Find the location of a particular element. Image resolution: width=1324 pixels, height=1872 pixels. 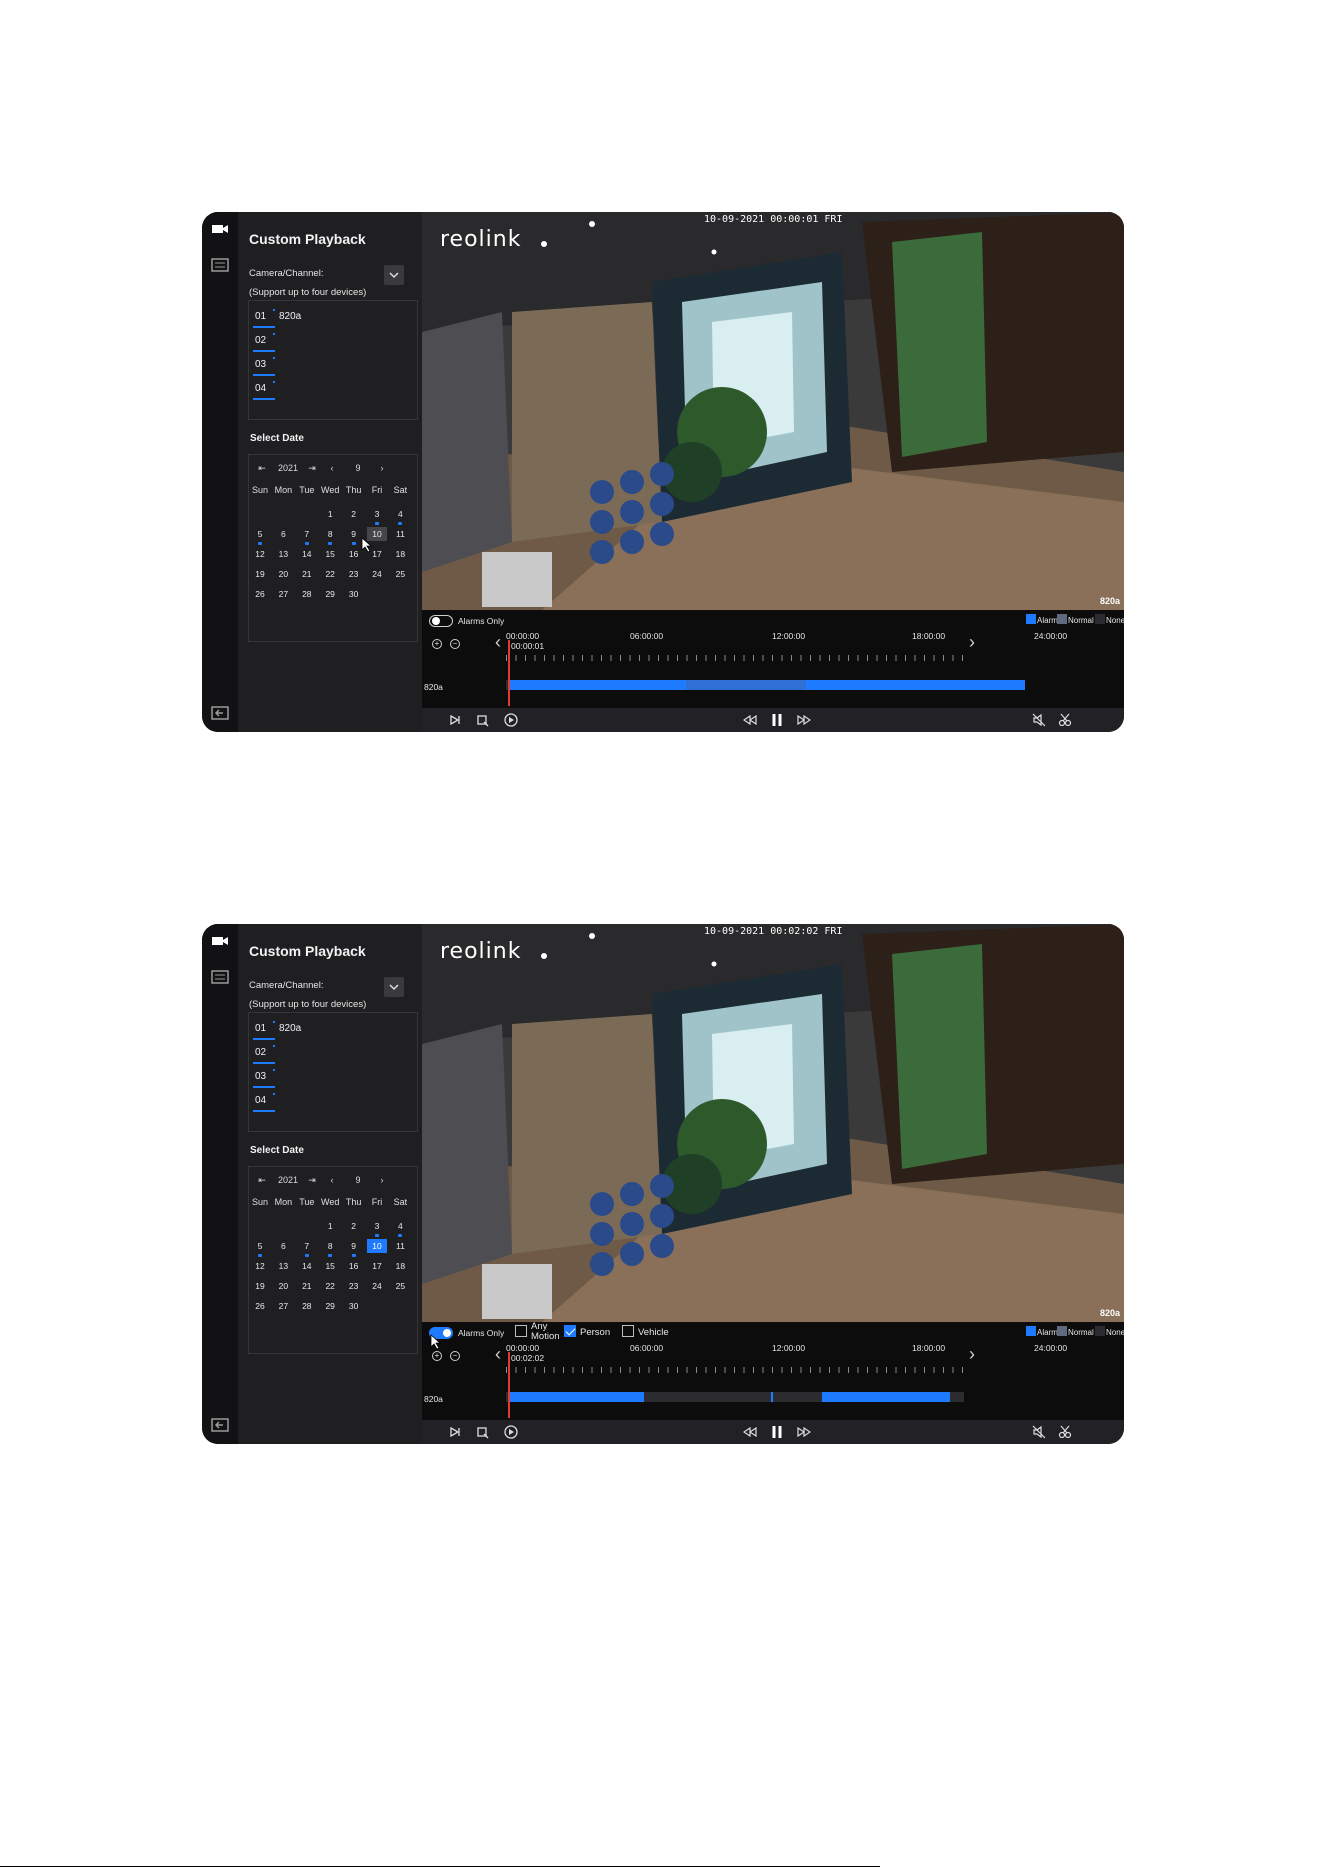

vehicle-checkbox is located at coordinates (628, 1331).